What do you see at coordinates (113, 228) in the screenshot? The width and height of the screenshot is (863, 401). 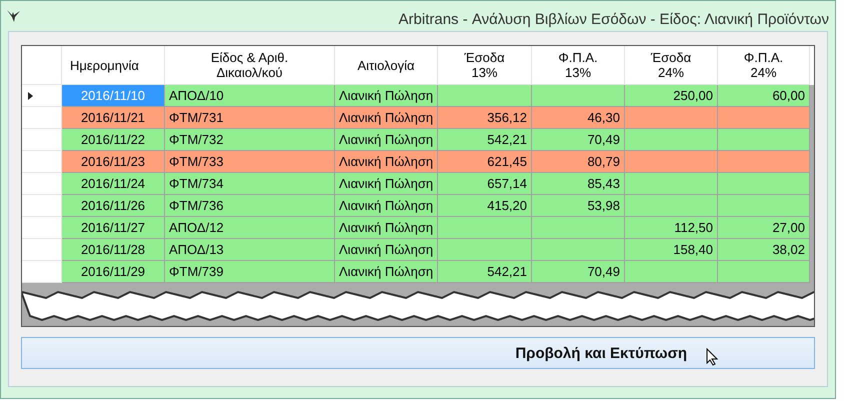 I see `table-cell: 2016/11/27` at bounding box center [113, 228].